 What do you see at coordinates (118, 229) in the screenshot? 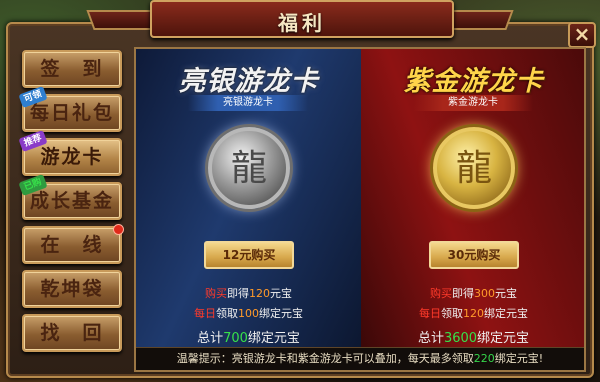
I see `notification-dot` at bounding box center [118, 229].